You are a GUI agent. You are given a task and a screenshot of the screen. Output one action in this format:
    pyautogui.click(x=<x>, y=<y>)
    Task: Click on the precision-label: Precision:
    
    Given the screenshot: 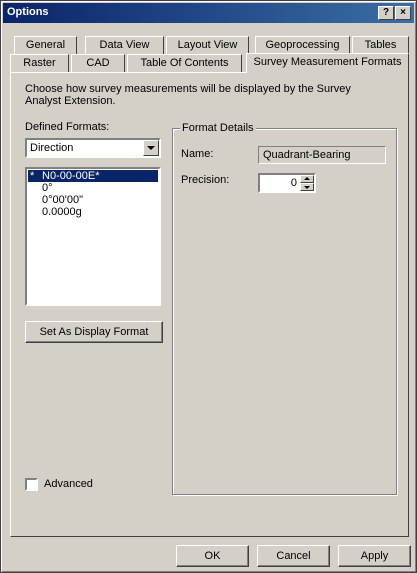 What is the action you would take?
    pyautogui.click(x=205, y=180)
    